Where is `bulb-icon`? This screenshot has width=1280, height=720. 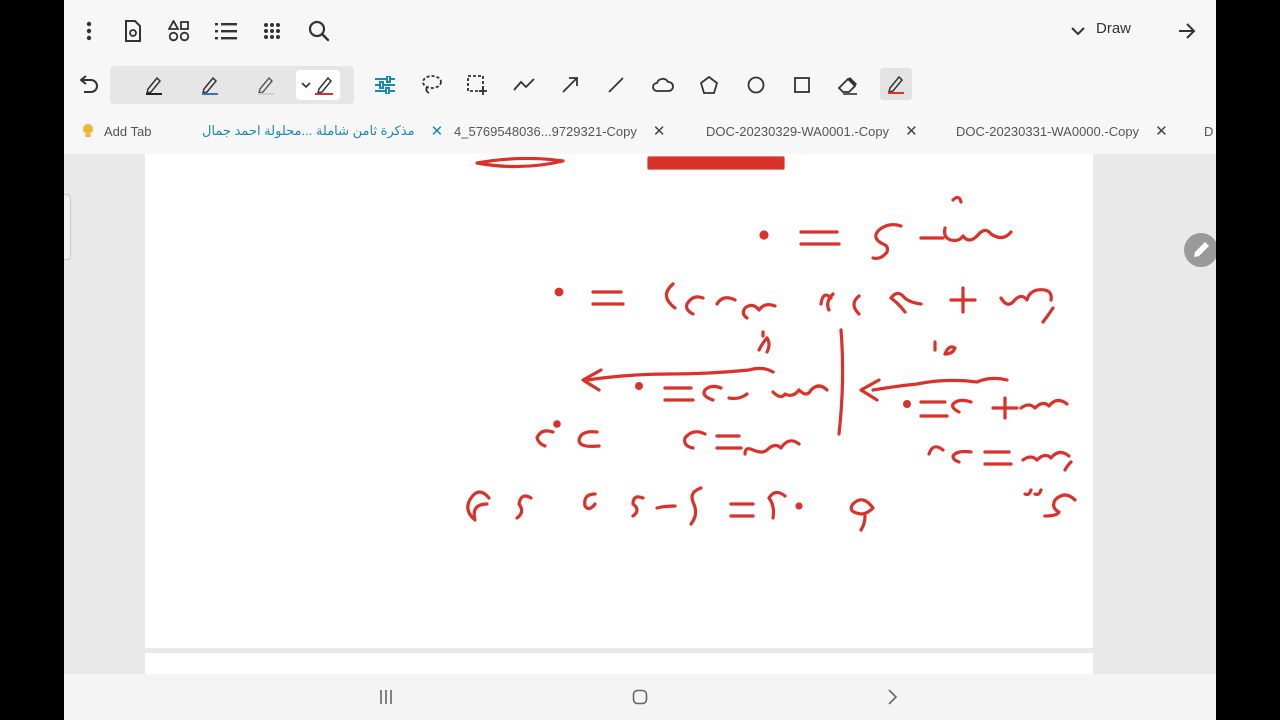 bulb-icon is located at coordinates (88, 130).